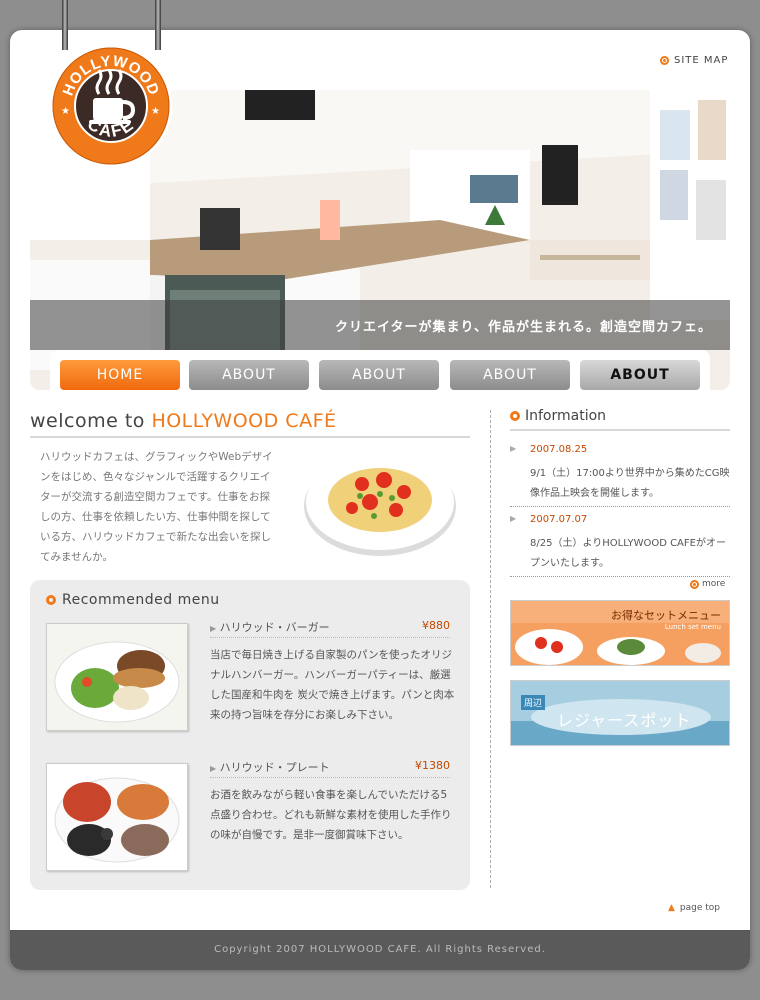  What do you see at coordinates (117, 677) in the screenshot?
I see `burger-photo` at bounding box center [117, 677].